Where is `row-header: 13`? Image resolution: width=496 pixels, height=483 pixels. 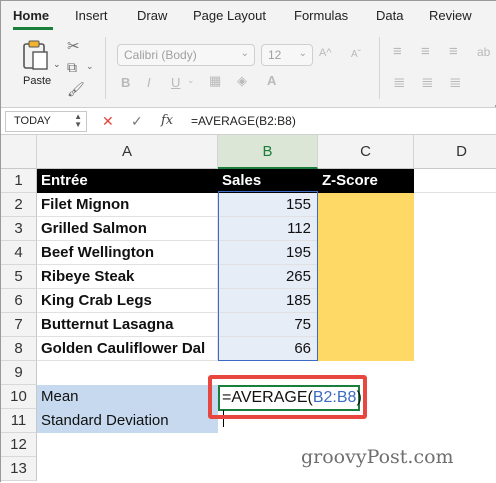 row-header: 13 is located at coordinates (19, 469).